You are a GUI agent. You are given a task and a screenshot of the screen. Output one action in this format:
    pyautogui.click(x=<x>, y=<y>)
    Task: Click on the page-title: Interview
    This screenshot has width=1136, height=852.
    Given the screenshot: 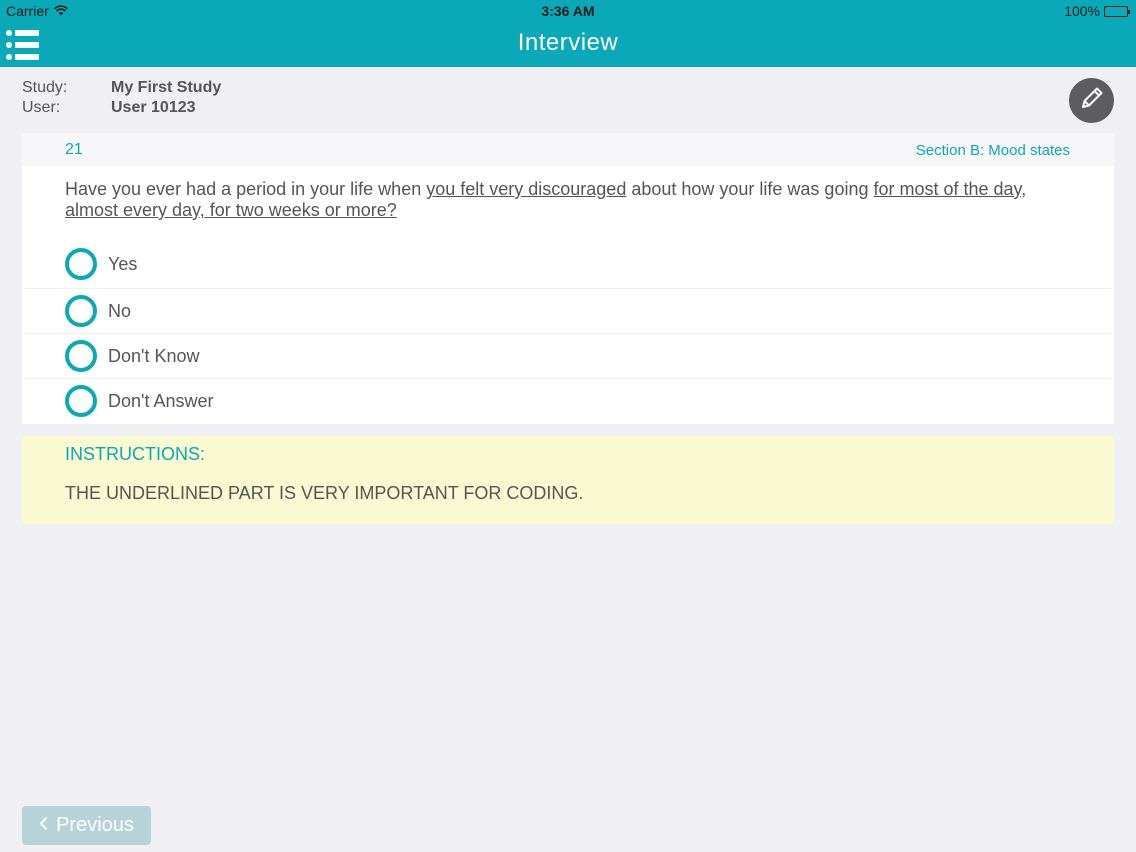 What is the action you would take?
    pyautogui.click(x=568, y=42)
    